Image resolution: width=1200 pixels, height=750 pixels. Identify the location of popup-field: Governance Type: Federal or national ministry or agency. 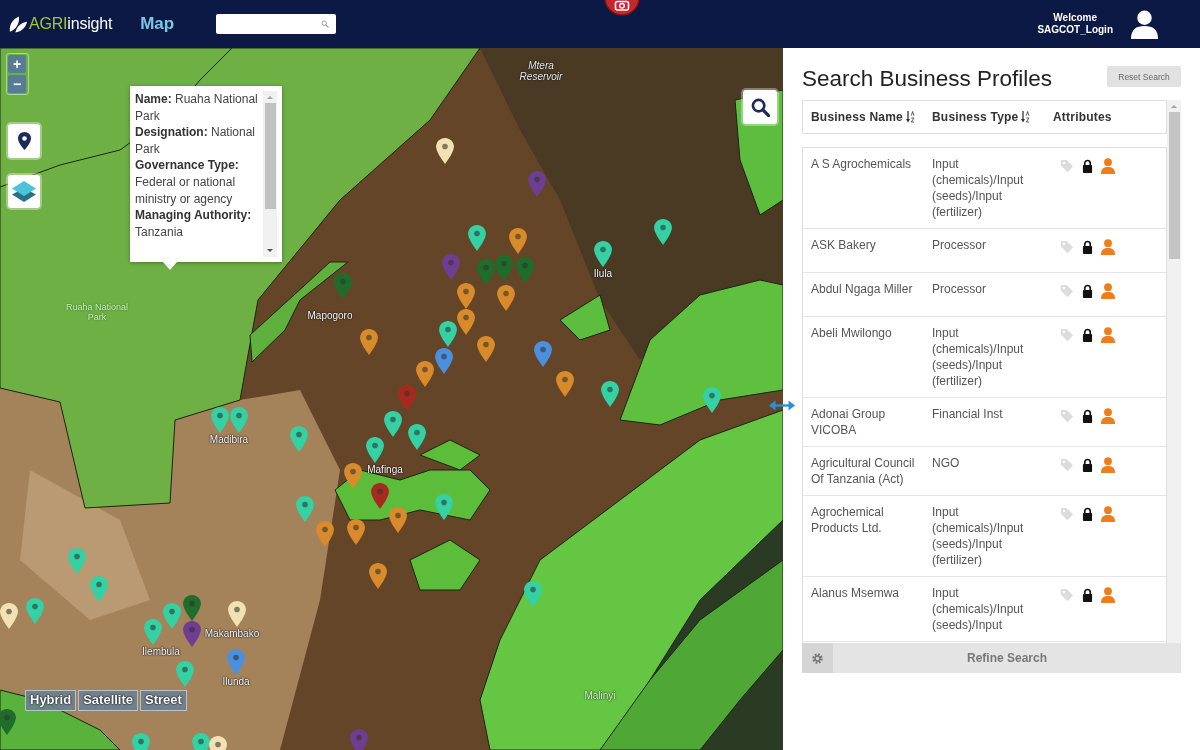
(199, 182).